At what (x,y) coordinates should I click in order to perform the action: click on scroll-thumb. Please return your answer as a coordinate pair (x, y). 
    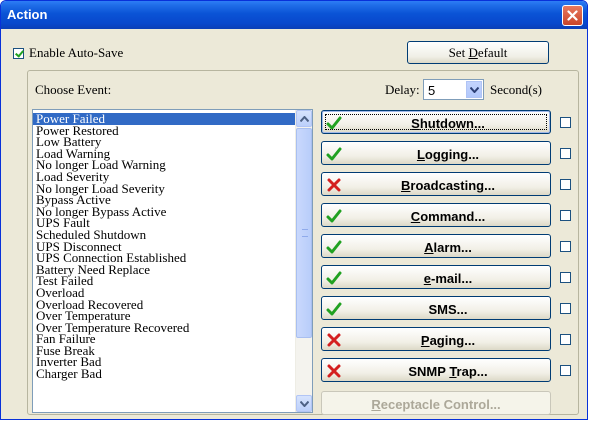
    Looking at the image, I should click on (304, 233).